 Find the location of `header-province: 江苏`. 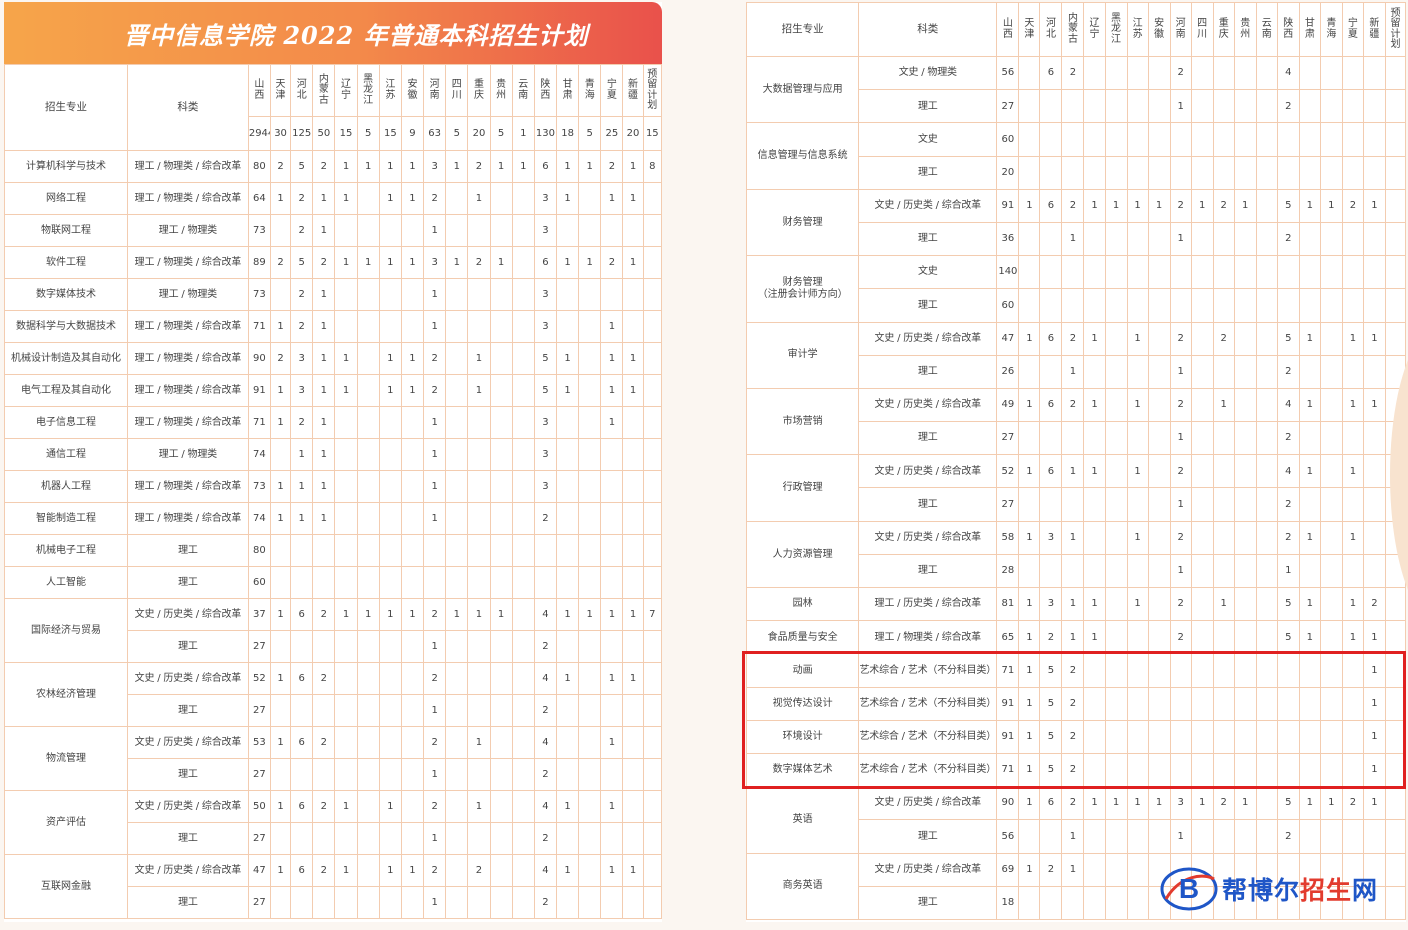

header-province: 江苏 is located at coordinates (390, 90).